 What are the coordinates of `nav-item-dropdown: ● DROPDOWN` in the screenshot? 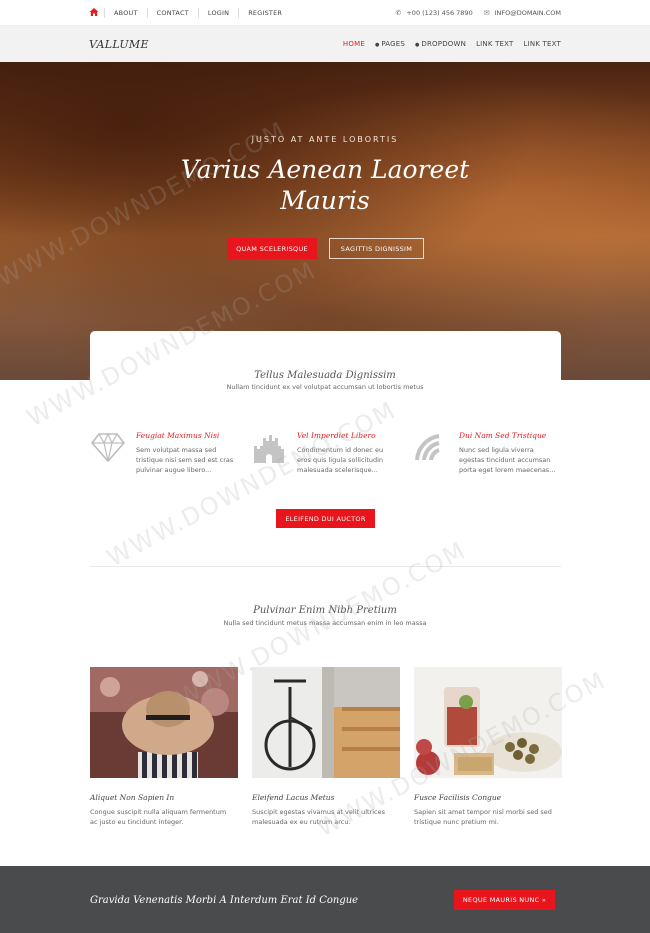 It's located at (440, 44).